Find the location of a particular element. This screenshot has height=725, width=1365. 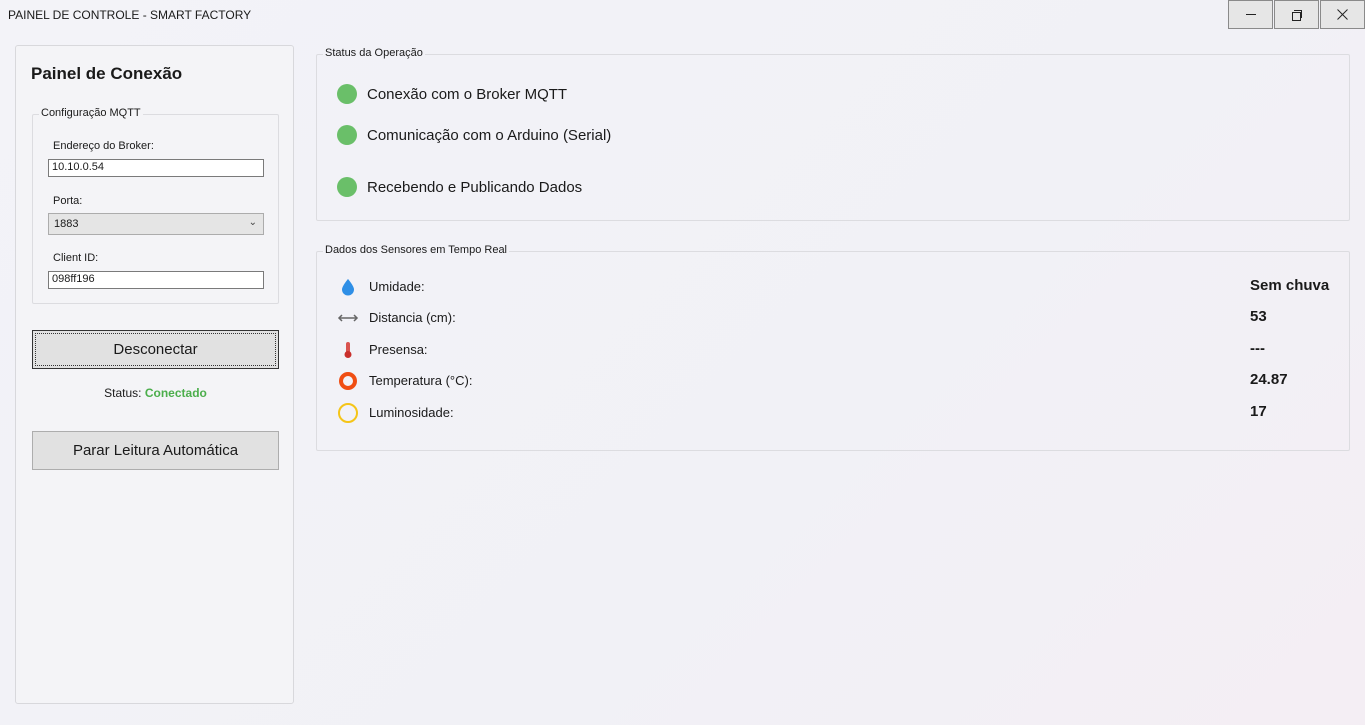

connection-status: Status: Conectado is located at coordinates (155, 393).